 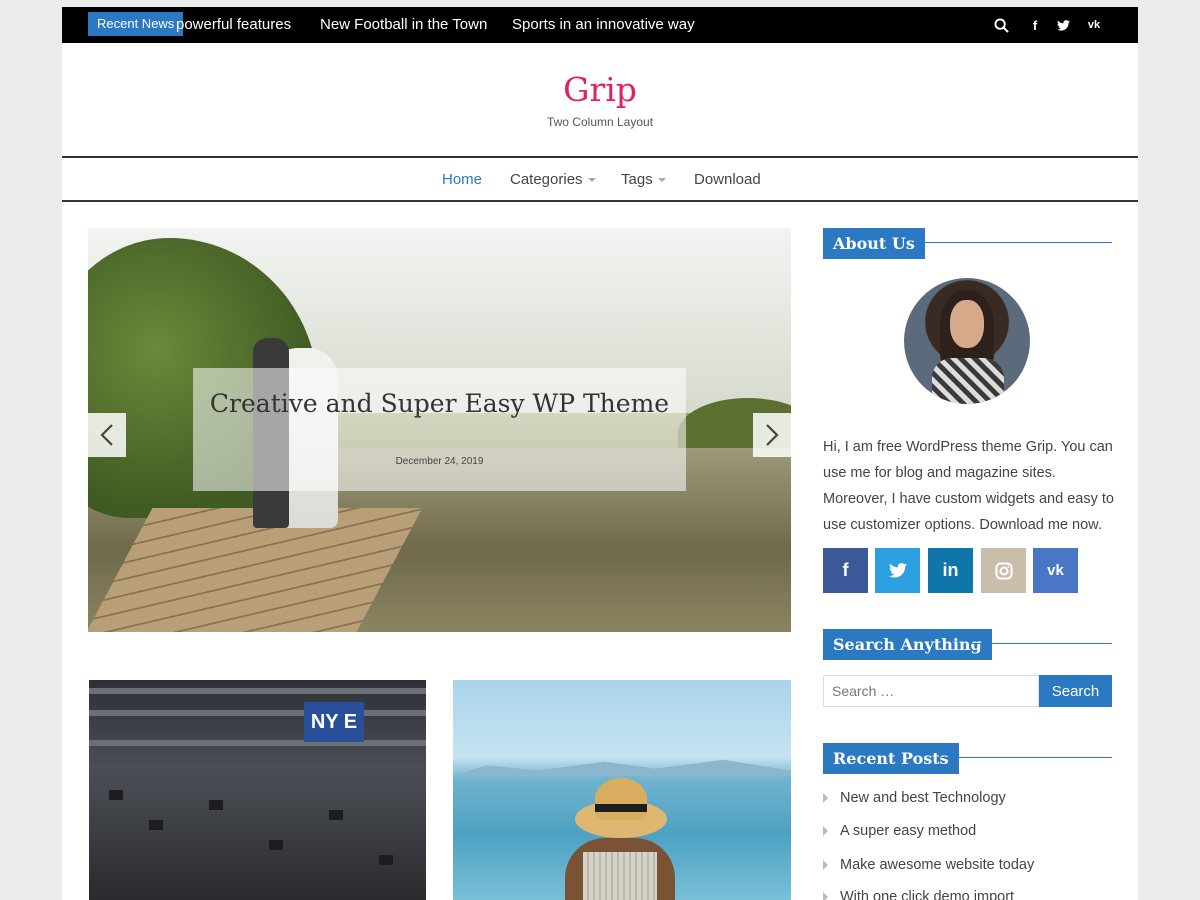 I want to click on ticker-item-1: powerful features, so click(x=233, y=24).